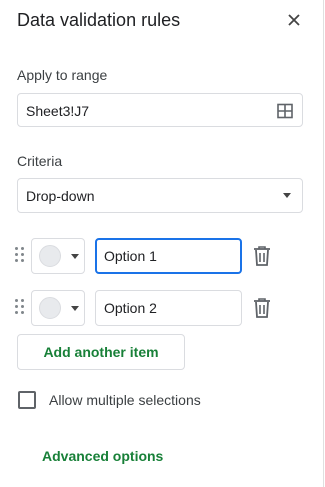  Describe the element at coordinates (160, 195) in the screenshot. I see `criteria-dropdown: Drop-down` at that location.